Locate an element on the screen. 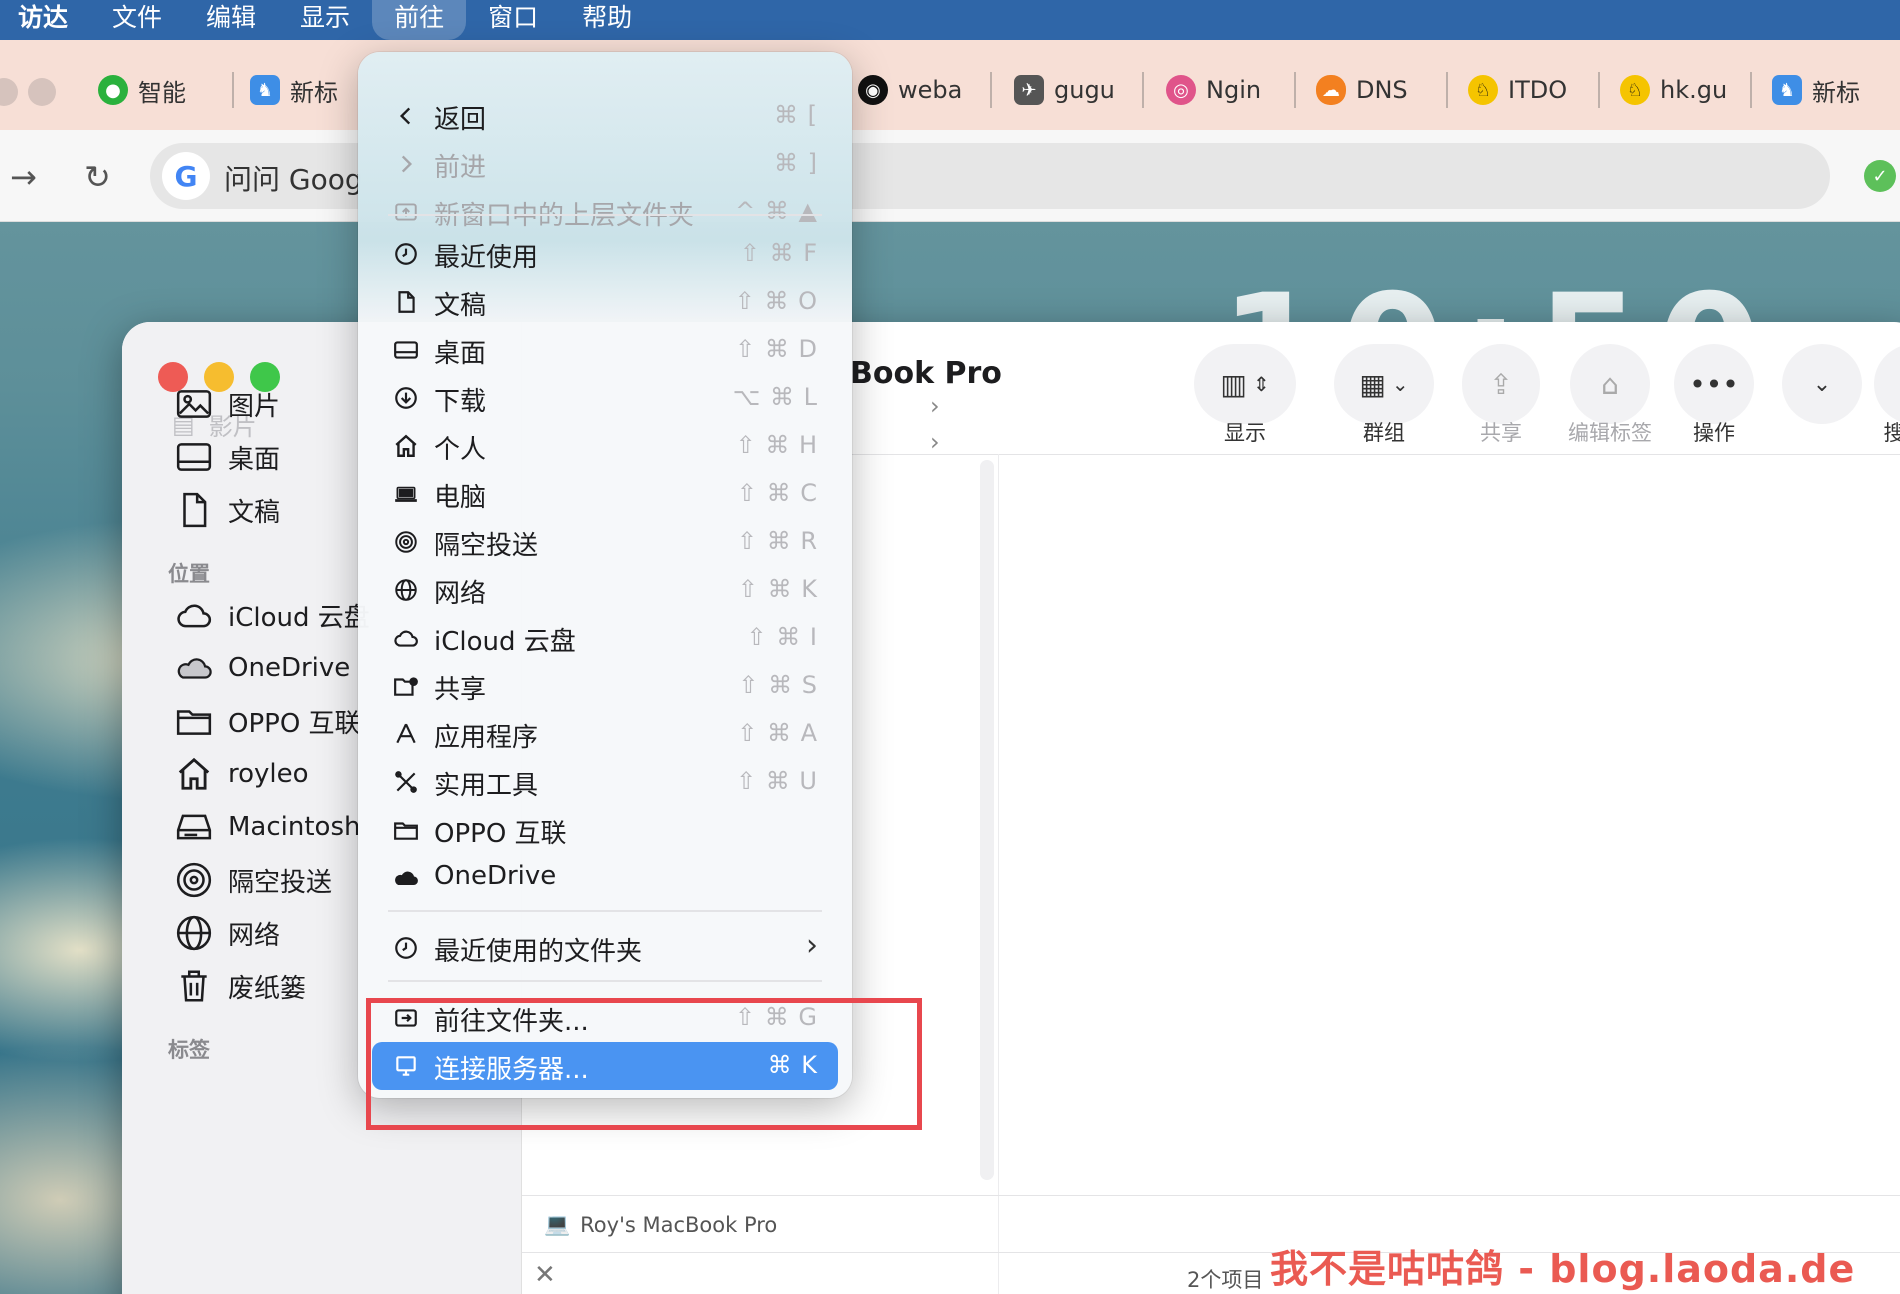  menu-edit: 编辑 is located at coordinates (231, 20).